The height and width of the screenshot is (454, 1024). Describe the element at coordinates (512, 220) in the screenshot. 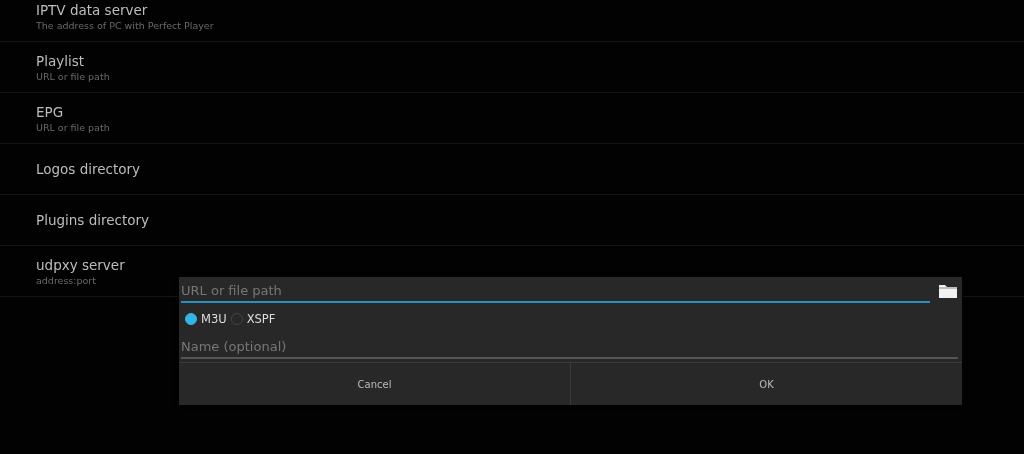

I see `settings-item: Plugins directory` at that location.